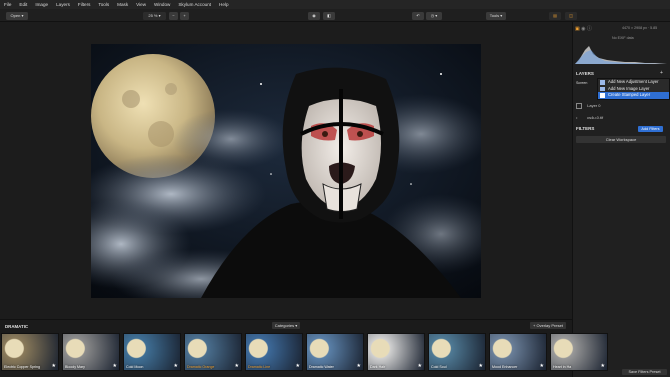  I want to click on histogram-icons: ▣ ◉ ⓘ, so click(583, 28).